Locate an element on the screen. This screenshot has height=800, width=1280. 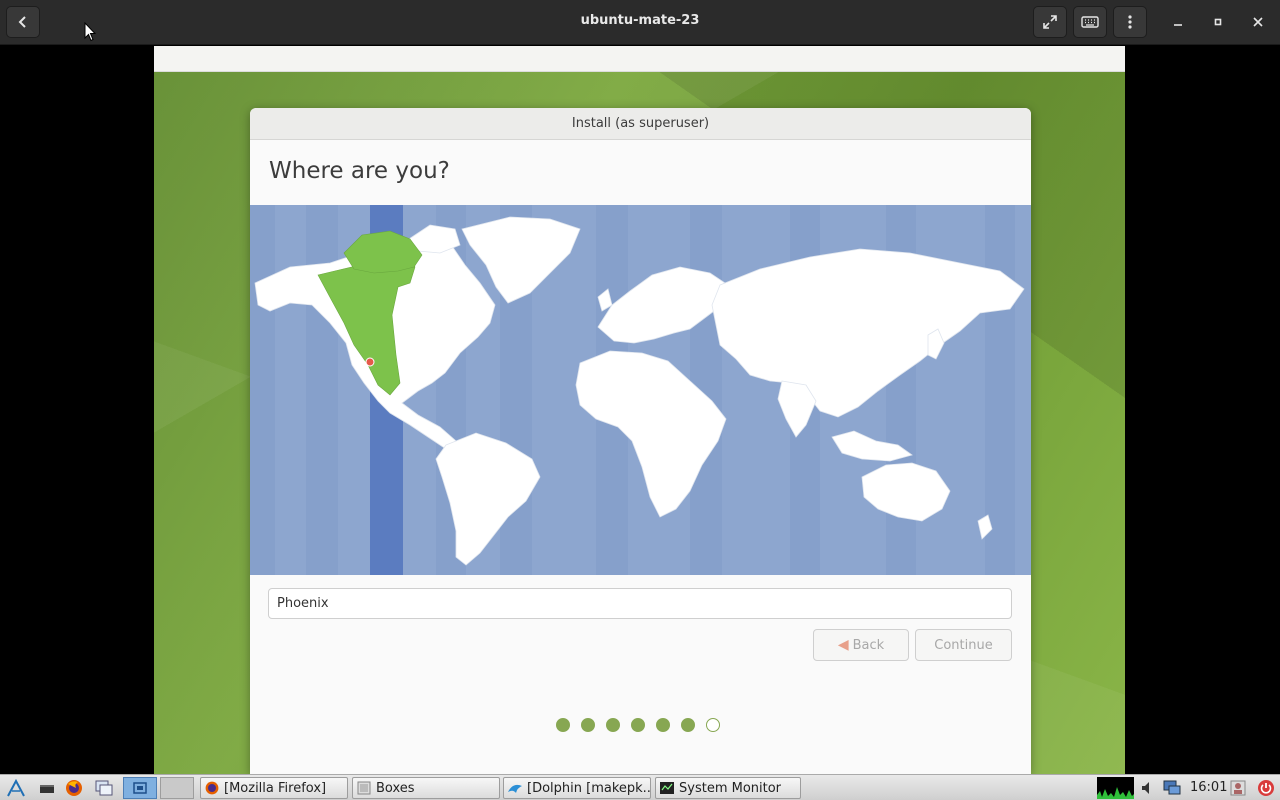
task-label: [Mozilla Firefox] is located at coordinates (275, 788).